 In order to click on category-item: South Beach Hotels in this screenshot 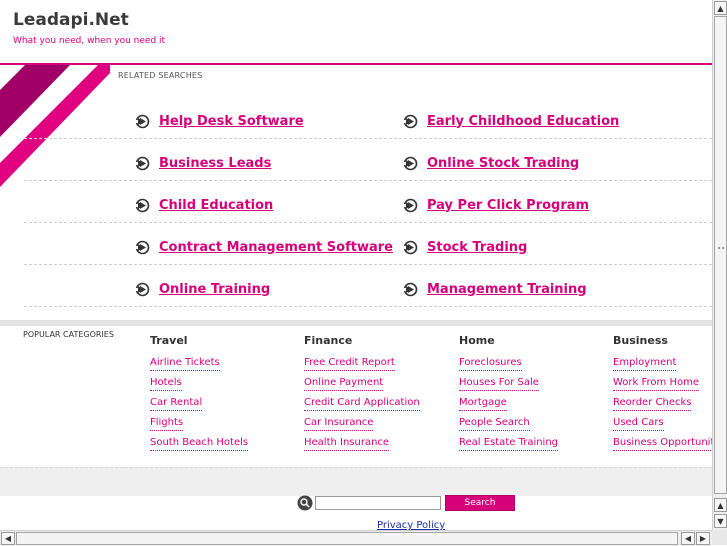, I will do `click(225, 440)`.